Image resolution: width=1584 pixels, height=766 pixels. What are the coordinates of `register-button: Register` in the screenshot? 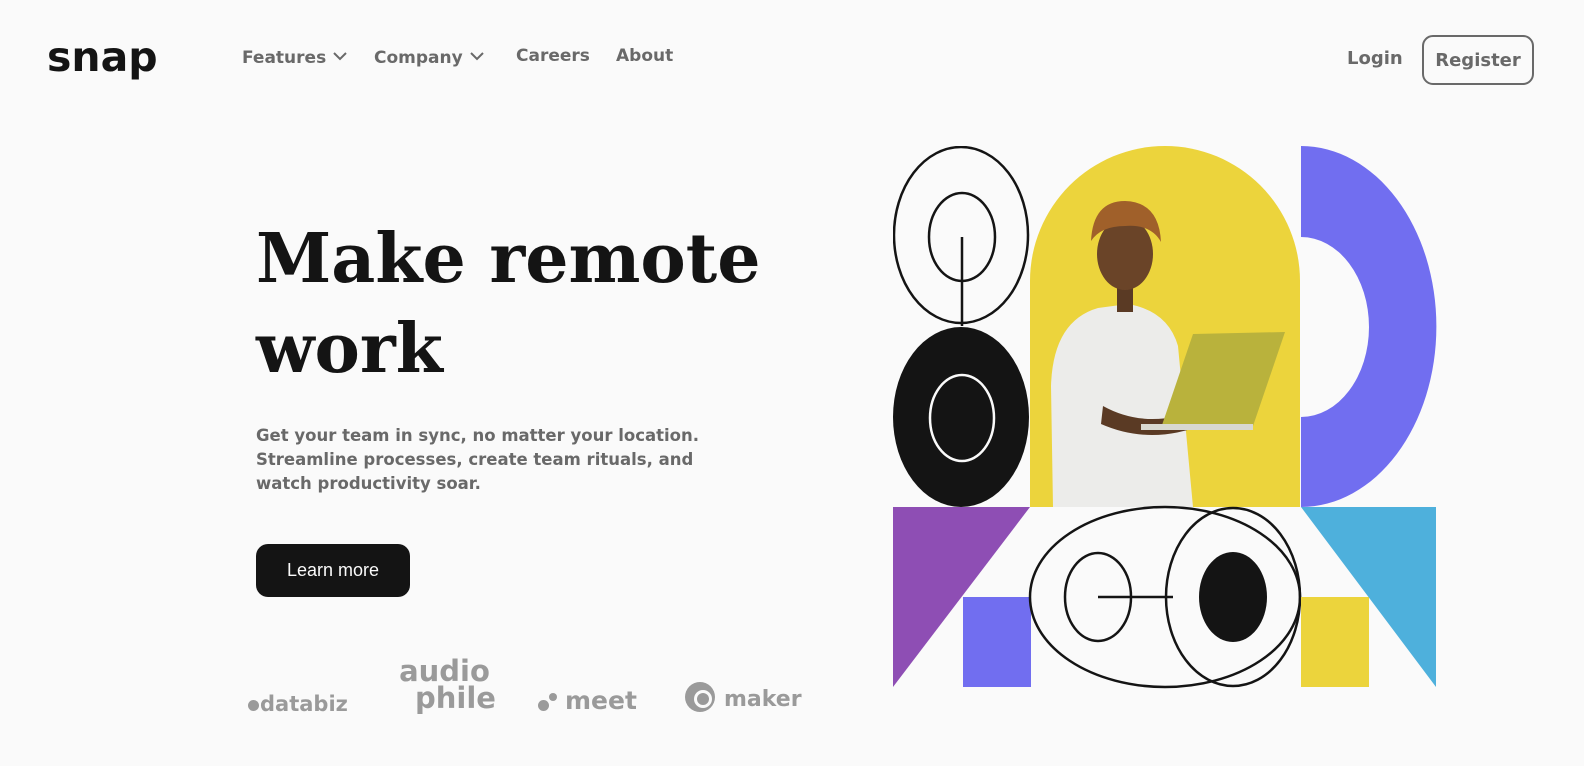 It's located at (1478, 60).